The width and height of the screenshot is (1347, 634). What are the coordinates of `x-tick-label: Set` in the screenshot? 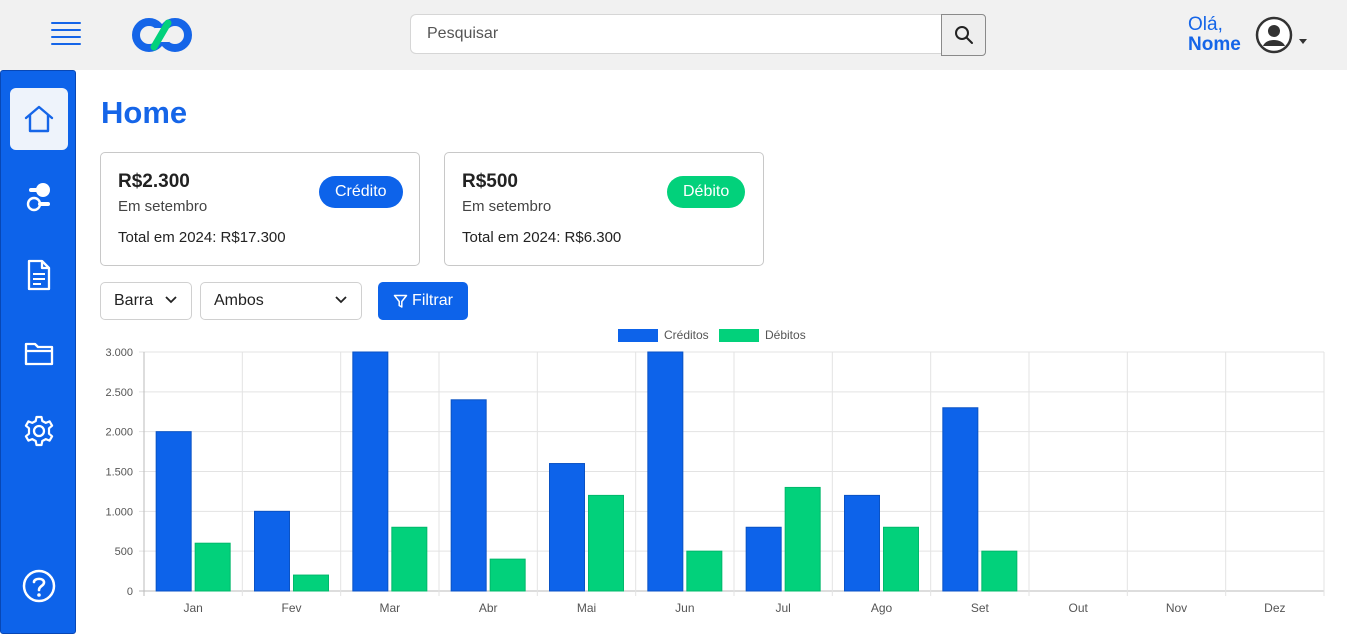 It's located at (980, 608).